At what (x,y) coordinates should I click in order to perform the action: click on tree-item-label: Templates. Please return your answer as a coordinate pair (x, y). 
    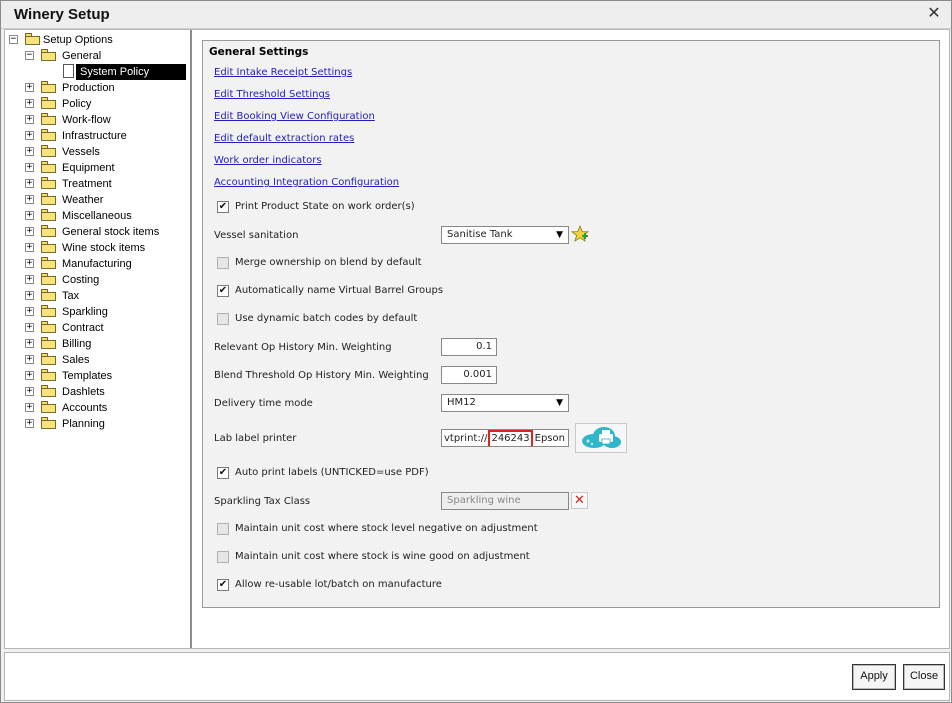
    Looking at the image, I should click on (87, 376).